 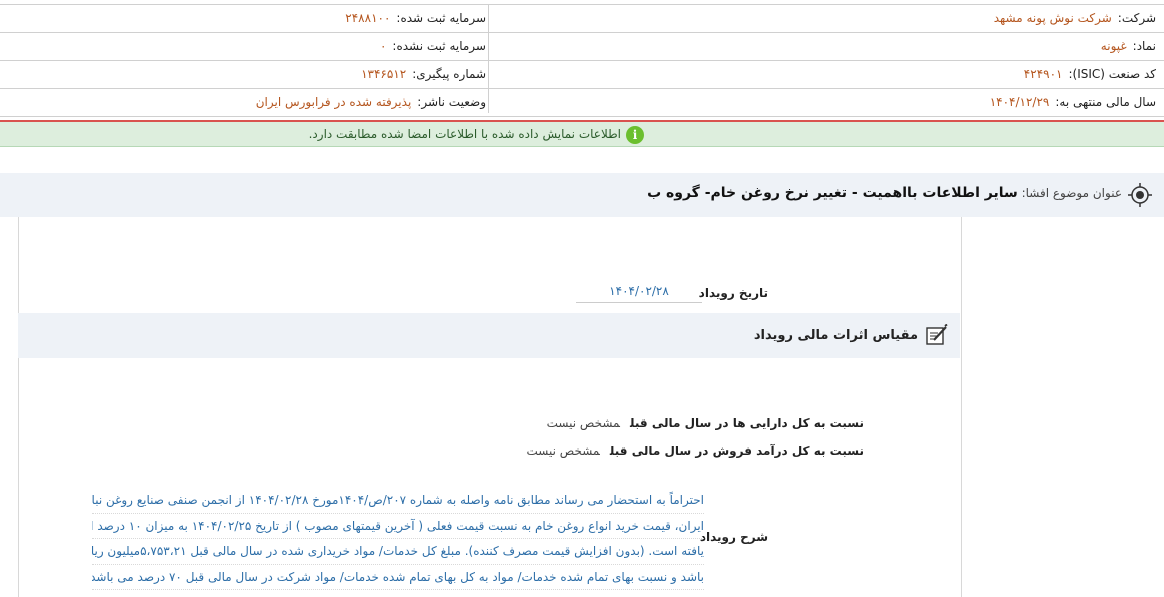 I want to click on unregistered-capital-cell: سرمایه ثبت نشده: ۰, so click(x=433, y=46).